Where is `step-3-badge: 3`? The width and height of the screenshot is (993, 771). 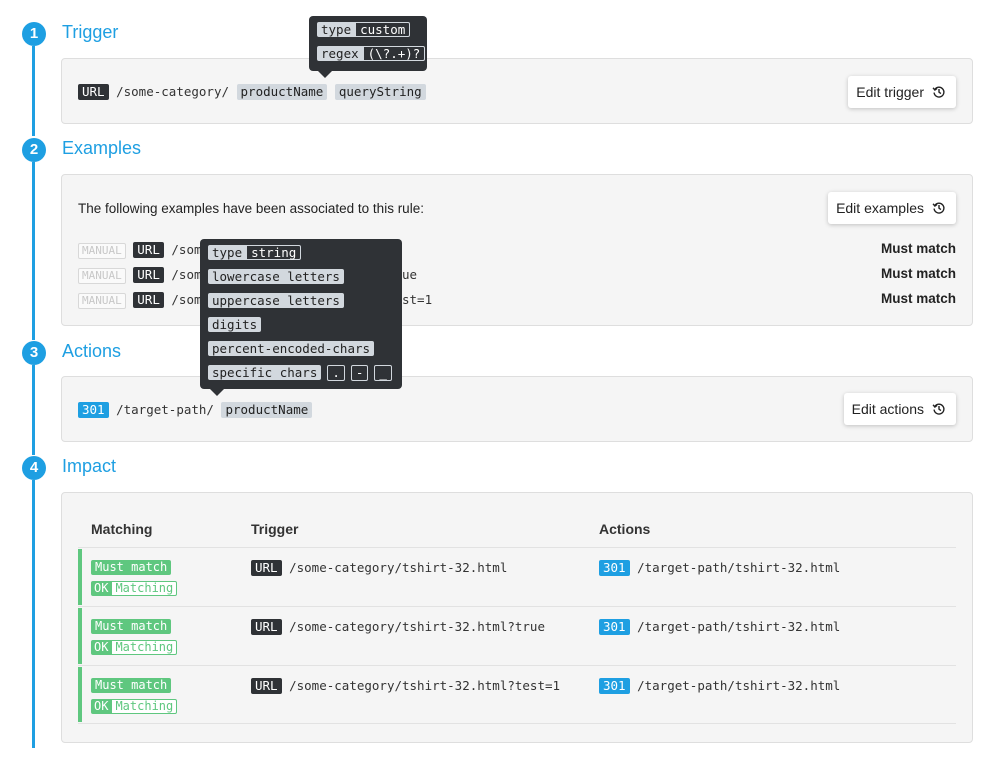 step-3-badge: 3 is located at coordinates (34, 353).